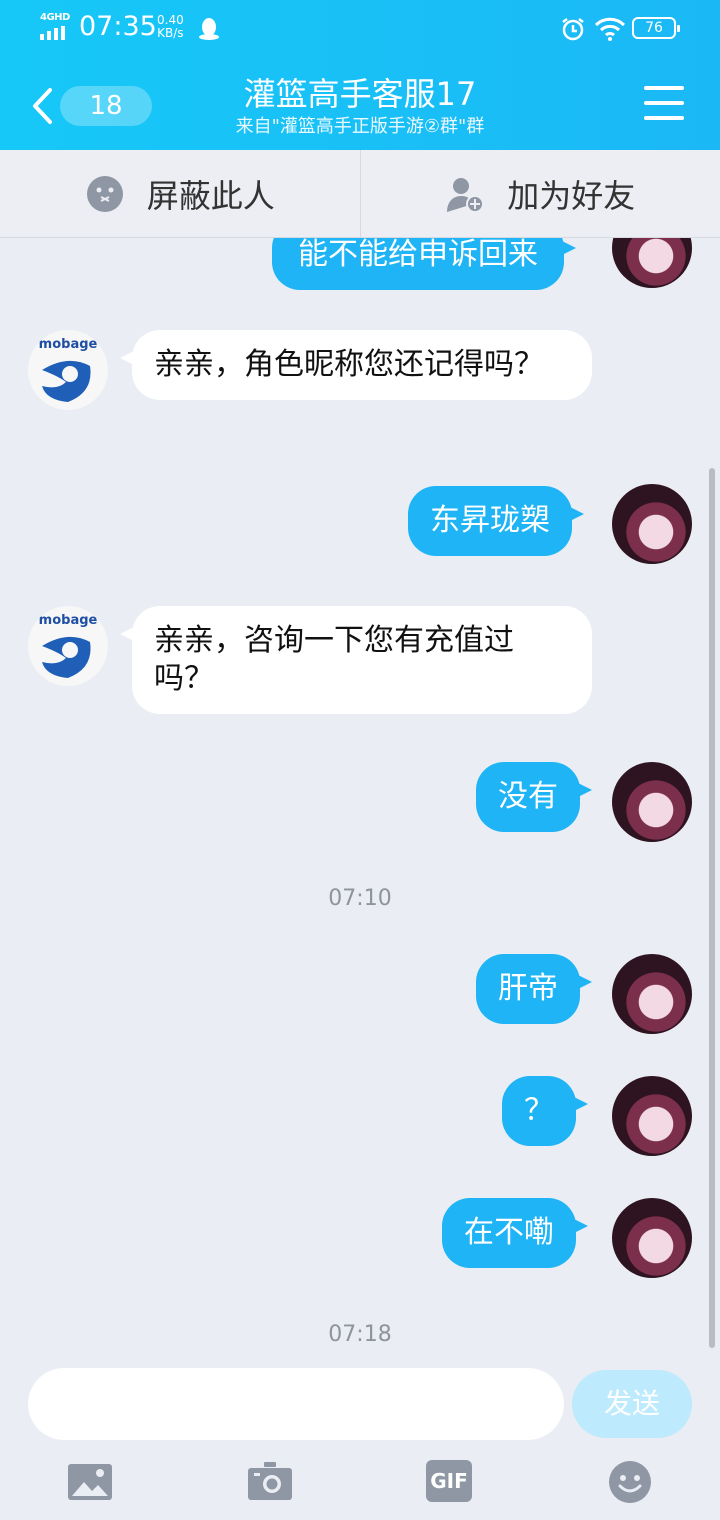  I want to click on add-friend-label: 加为好友, so click(571, 195).